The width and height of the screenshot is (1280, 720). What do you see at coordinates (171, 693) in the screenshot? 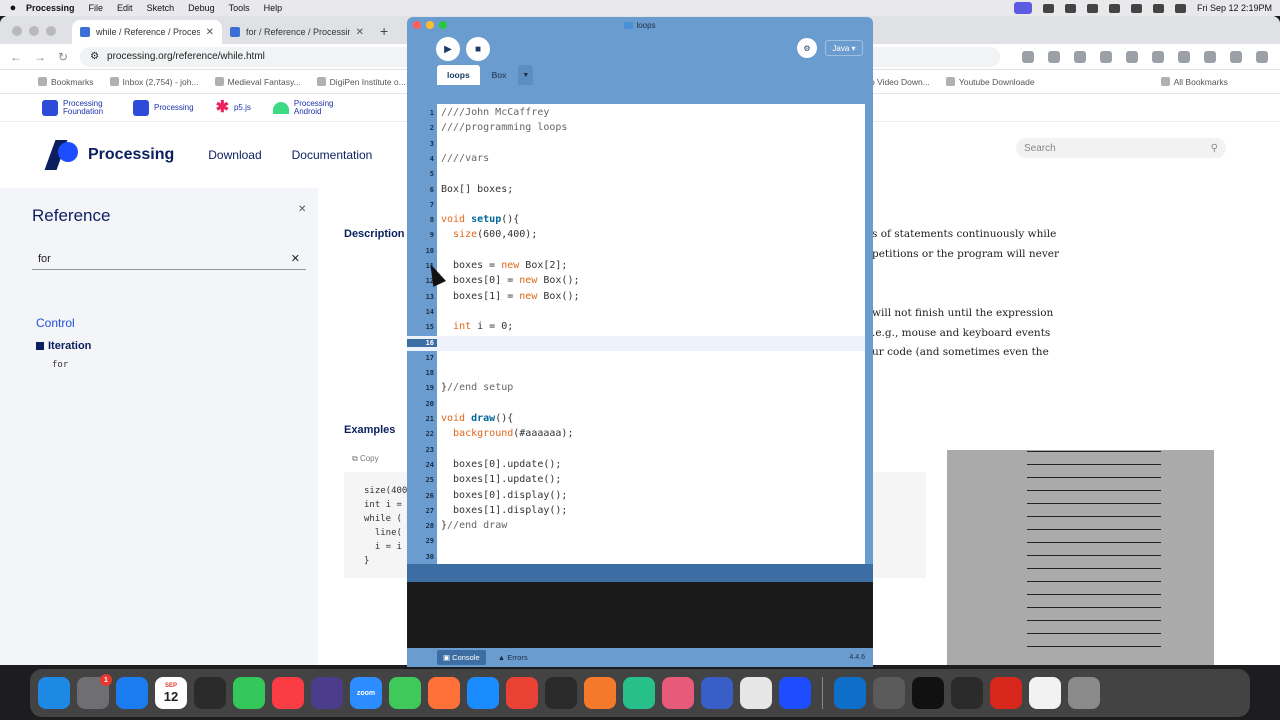
I see `calendar-icon: SEP 12` at bounding box center [171, 693].